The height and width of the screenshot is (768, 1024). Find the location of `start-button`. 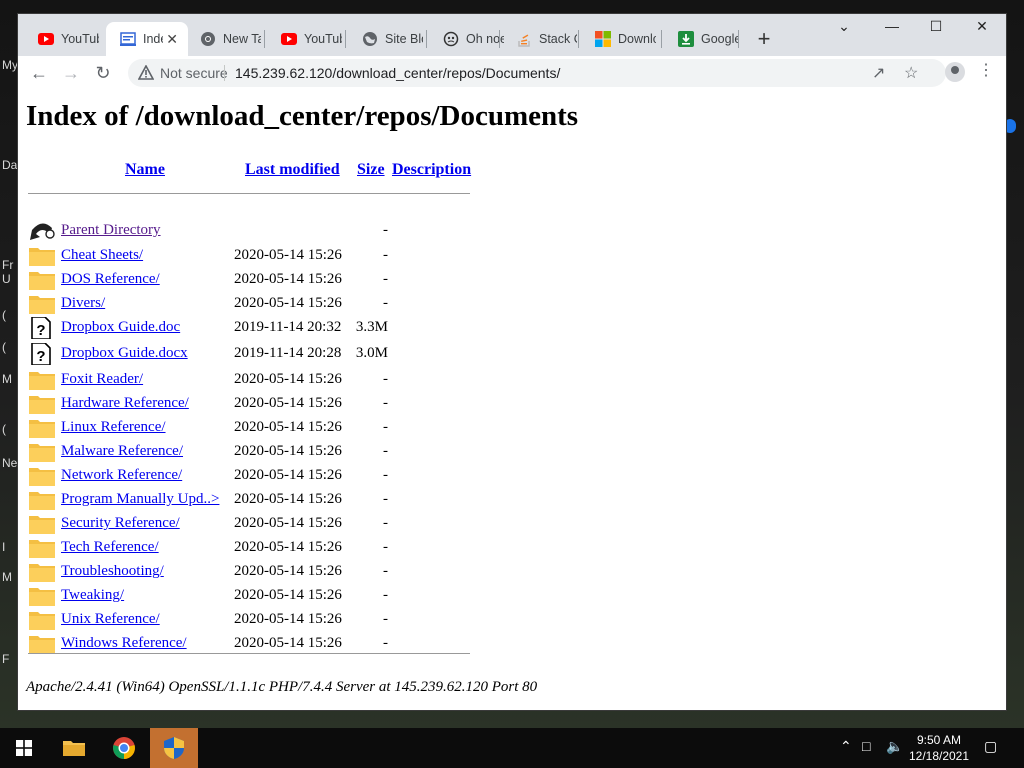

start-button is located at coordinates (24, 748).